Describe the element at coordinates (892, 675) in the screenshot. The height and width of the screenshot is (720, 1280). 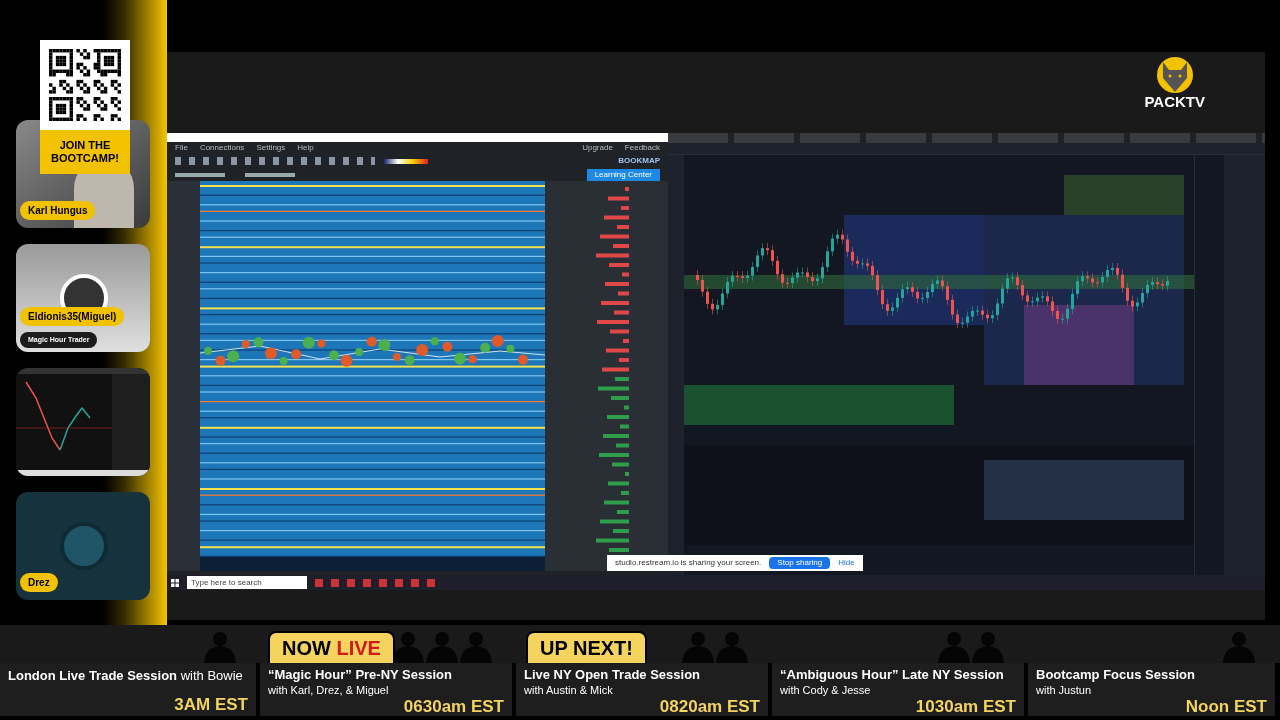
I see `session-title: “Ambiguous Hour” Late NY Session` at that location.